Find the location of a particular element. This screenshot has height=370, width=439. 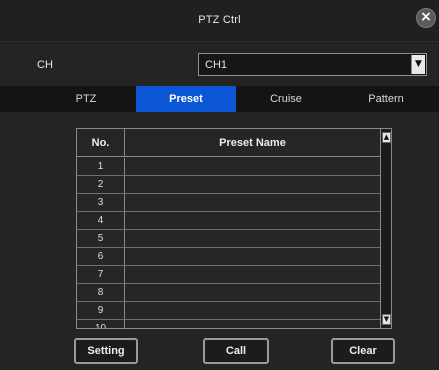

table-row: 3 is located at coordinates (228, 203).